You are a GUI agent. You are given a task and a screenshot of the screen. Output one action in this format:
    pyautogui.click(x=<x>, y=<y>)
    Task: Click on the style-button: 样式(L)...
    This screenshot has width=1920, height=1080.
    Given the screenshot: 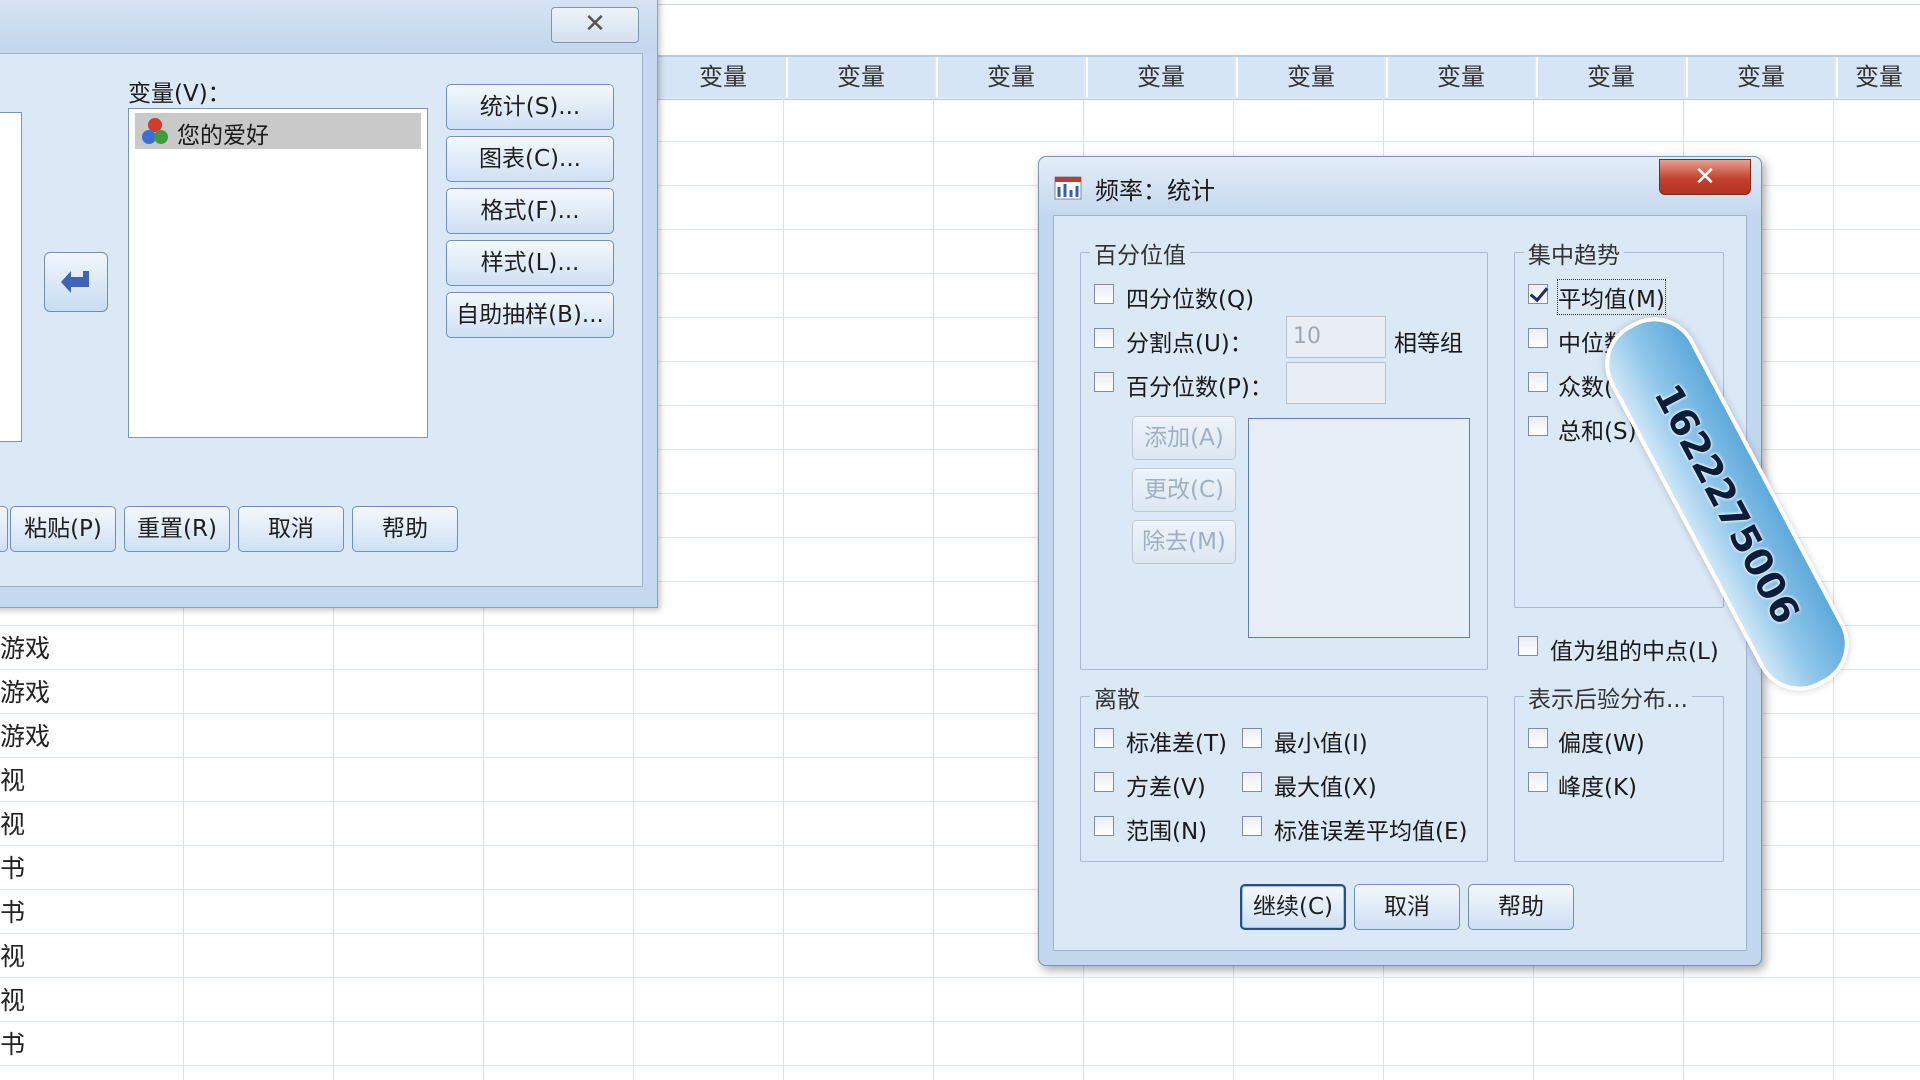 What is the action you would take?
    pyautogui.click(x=530, y=263)
    